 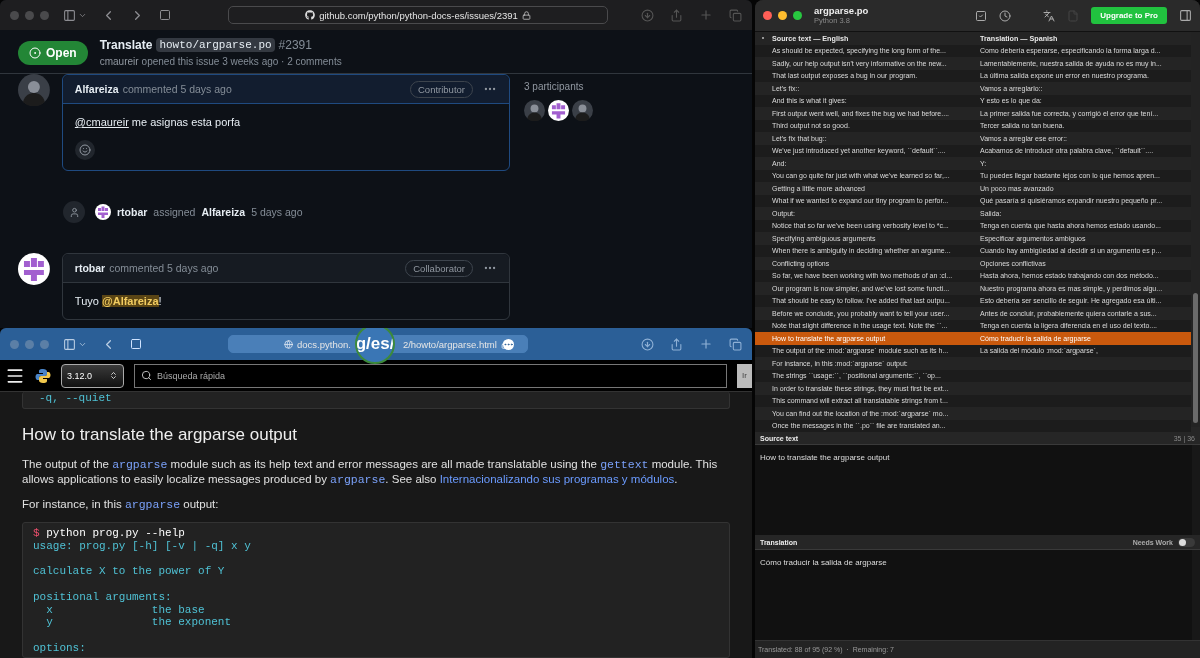 What do you see at coordinates (158, 122) in the screenshot?
I see `comment-text: @cmaureir me asignas esta porfa` at bounding box center [158, 122].